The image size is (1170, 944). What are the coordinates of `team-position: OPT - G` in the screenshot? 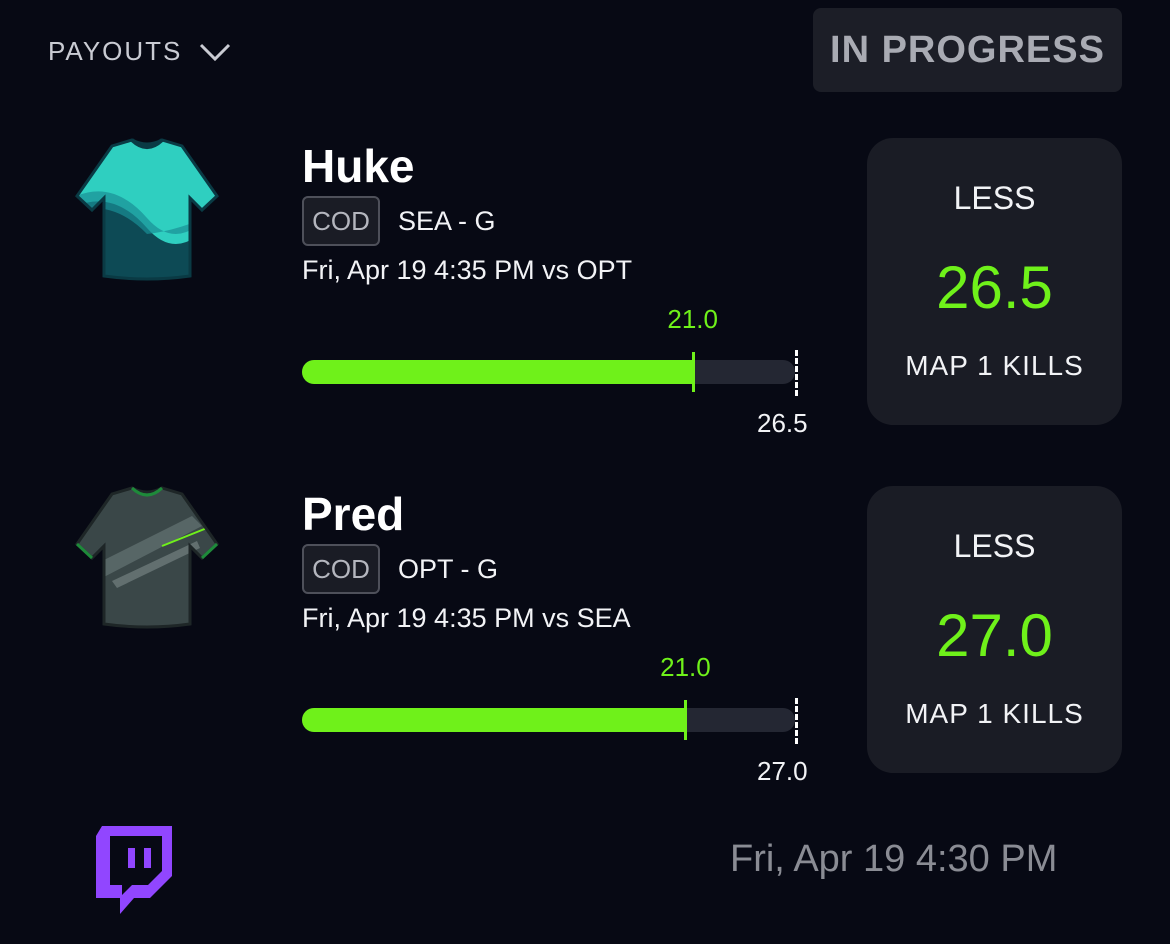 It's located at (448, 569).